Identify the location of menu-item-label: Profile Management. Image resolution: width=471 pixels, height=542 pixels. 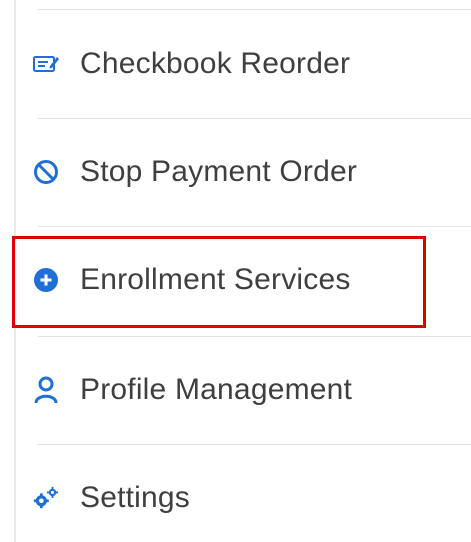
(216, 389).